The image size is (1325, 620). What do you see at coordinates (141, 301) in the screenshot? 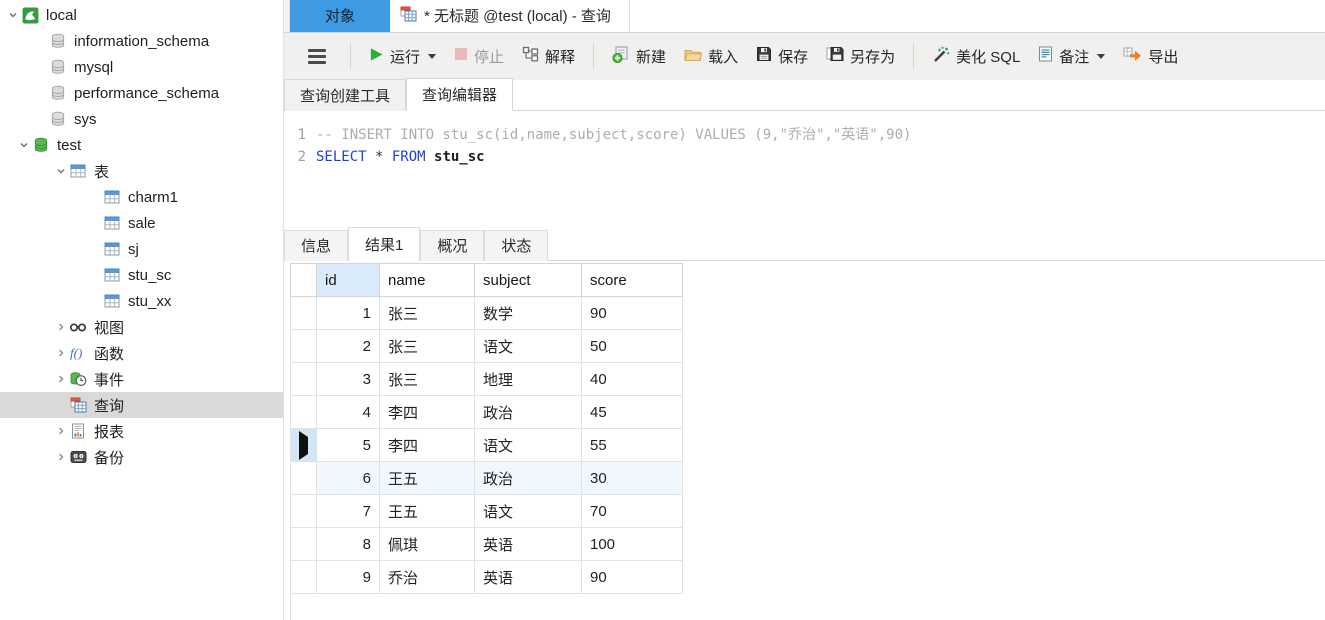
I see `tree-item-stu-xx: stu_xx` at bounding box center [141, 301].